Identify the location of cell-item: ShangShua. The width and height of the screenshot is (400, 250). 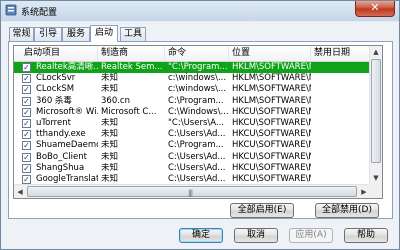
(60, 167).